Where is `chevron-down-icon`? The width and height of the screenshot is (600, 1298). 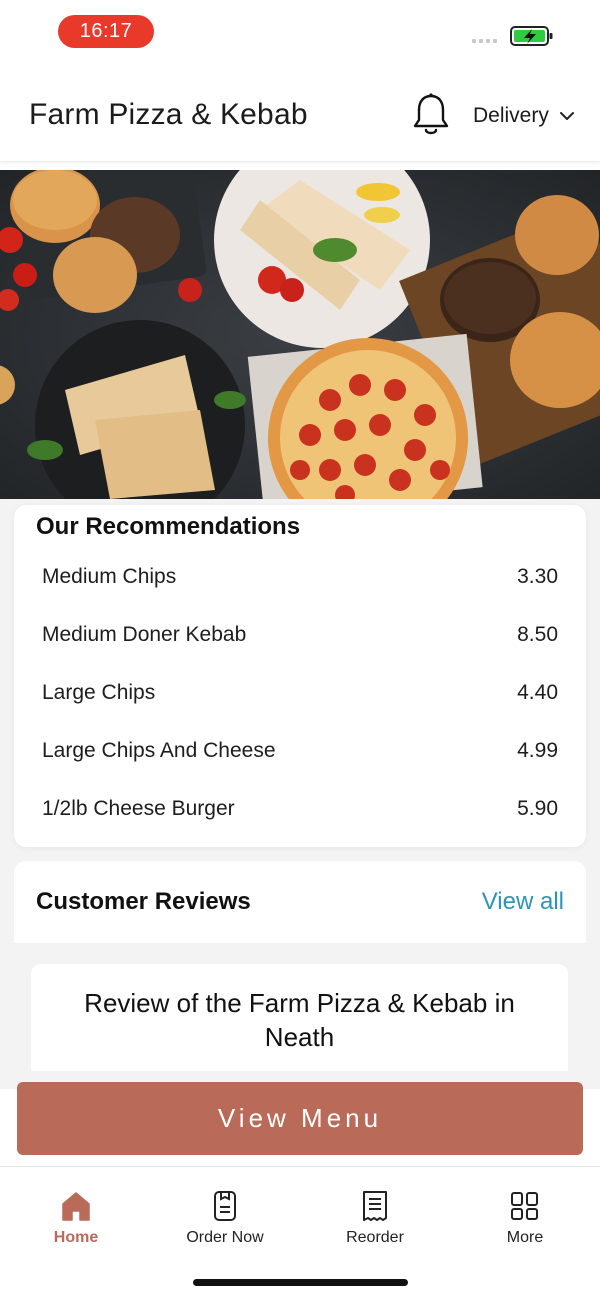
chevron-down-icon is located at coordinates (566, 116).